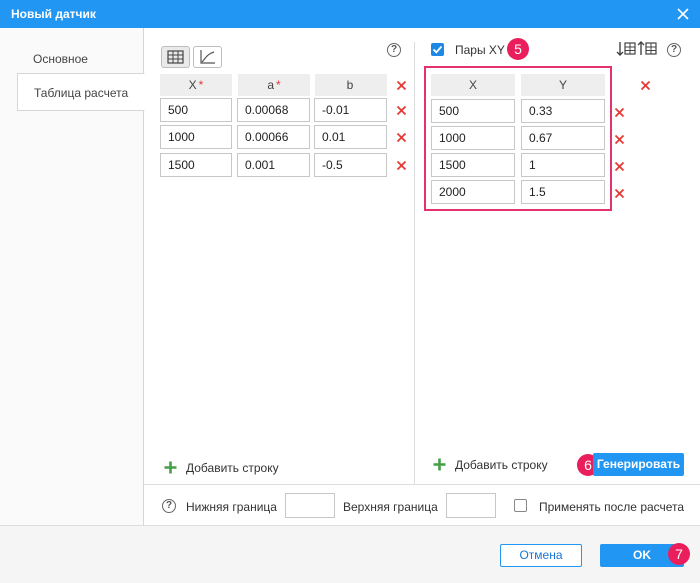 This screenshot has width=700, height=583. What do you see at coordinates (473, 85) in the screenshot?
I see `column-header-x: X` at bounding box center [473, 85].